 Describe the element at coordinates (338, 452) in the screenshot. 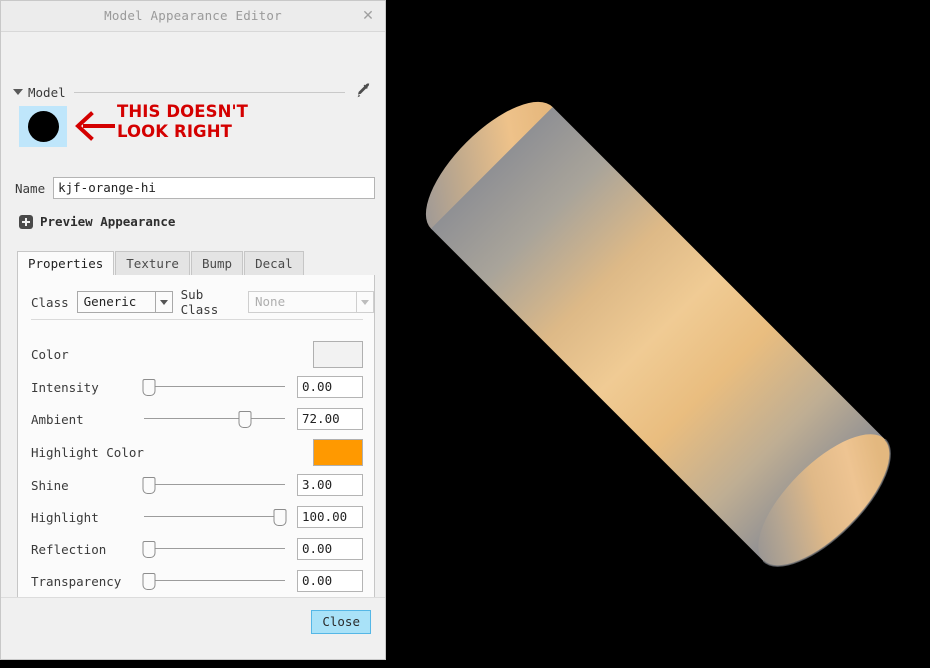

I see `highlight-color-swatch-button` at that location.